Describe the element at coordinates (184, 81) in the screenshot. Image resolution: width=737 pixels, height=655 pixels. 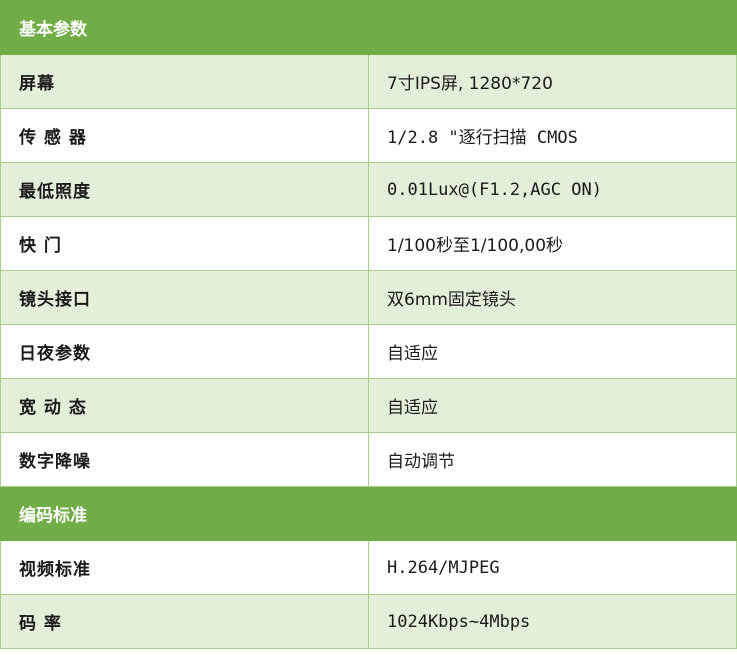
I see `spec-label: 屏幕` at that location.